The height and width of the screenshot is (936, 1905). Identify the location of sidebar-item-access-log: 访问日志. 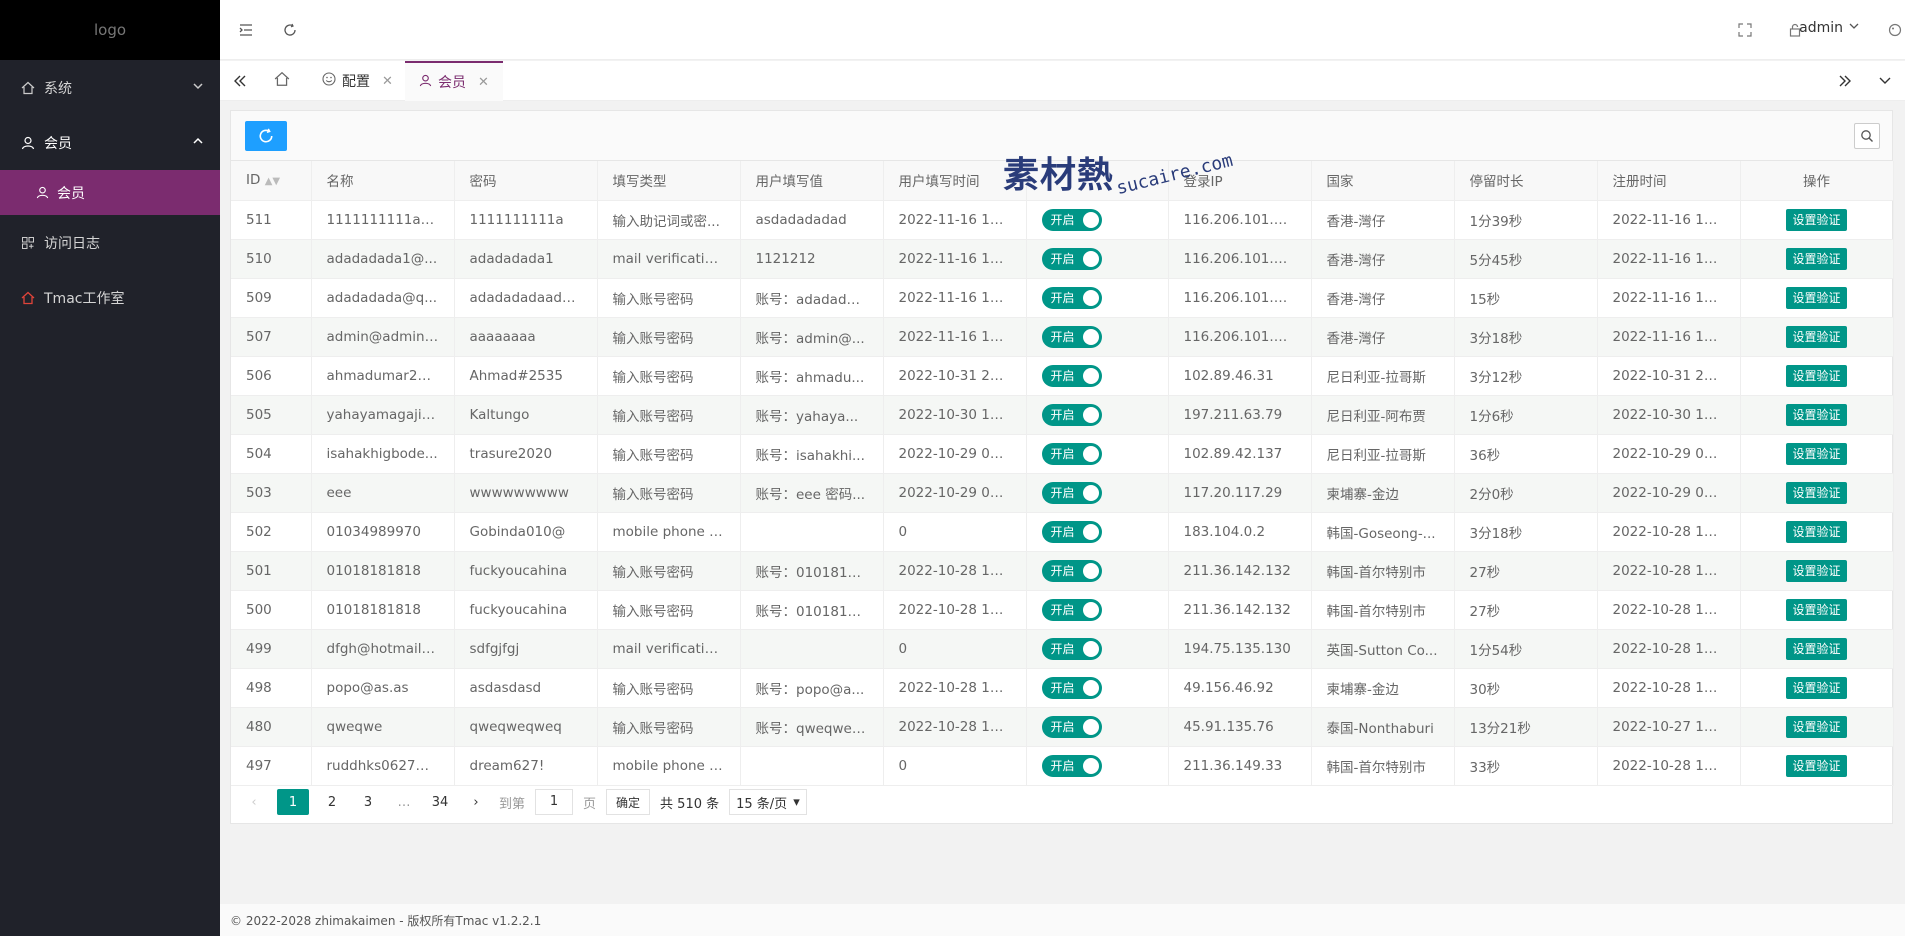
(110, 242).